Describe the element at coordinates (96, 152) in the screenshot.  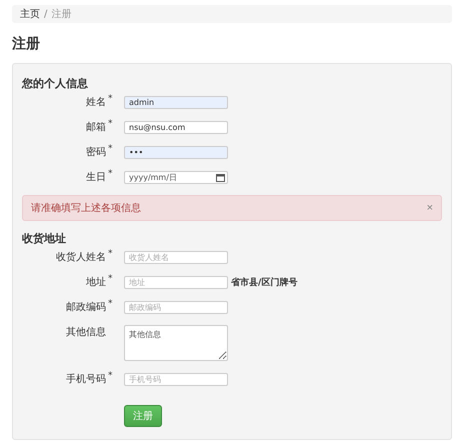
I see `field-label: 密码` at that location.